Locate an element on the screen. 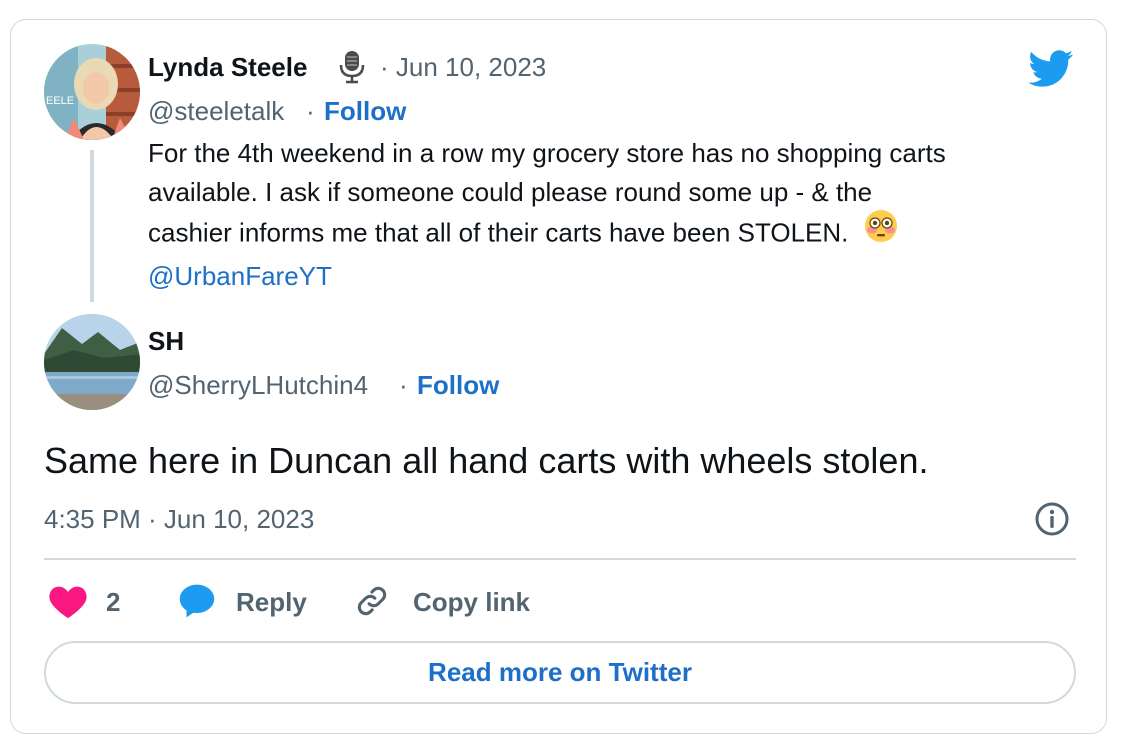 This screenshot has width=1123, height=749. thread-connector-line is located at coordinates (92, 226).